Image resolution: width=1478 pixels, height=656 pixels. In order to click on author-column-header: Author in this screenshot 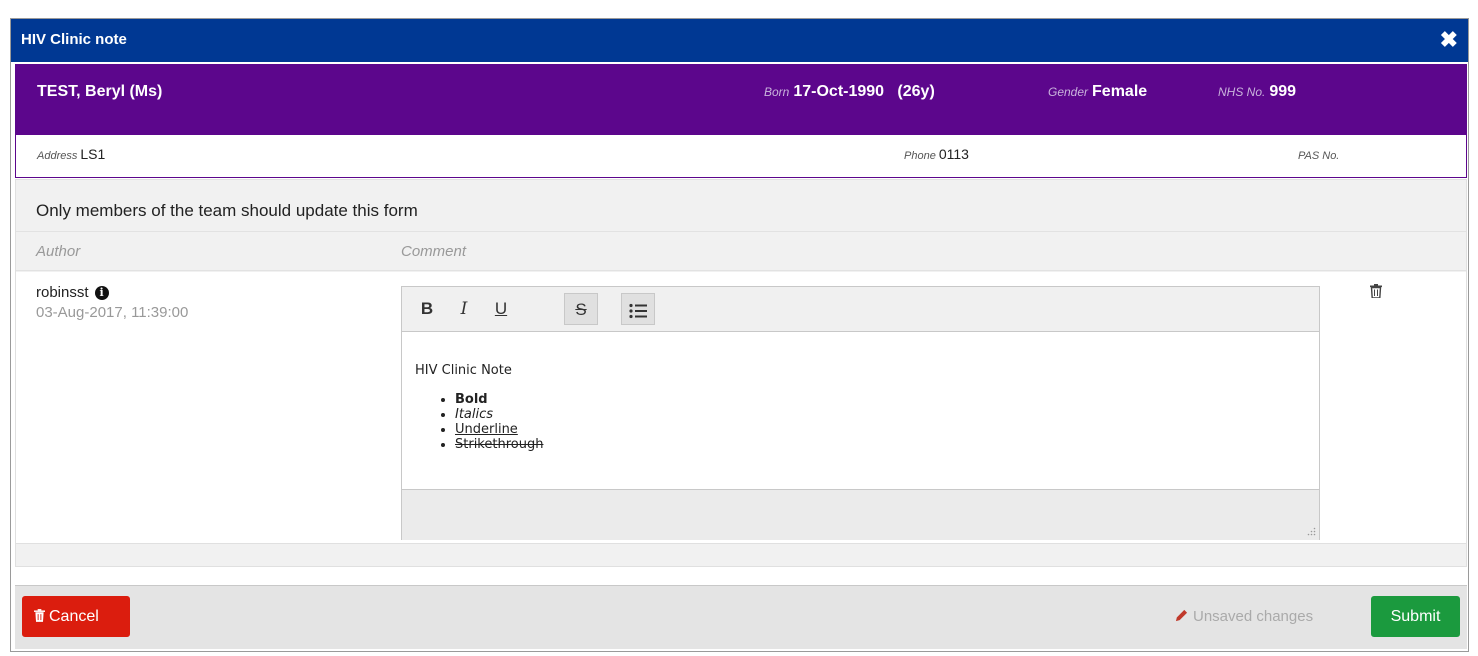, I will do `click(58, 251)`.